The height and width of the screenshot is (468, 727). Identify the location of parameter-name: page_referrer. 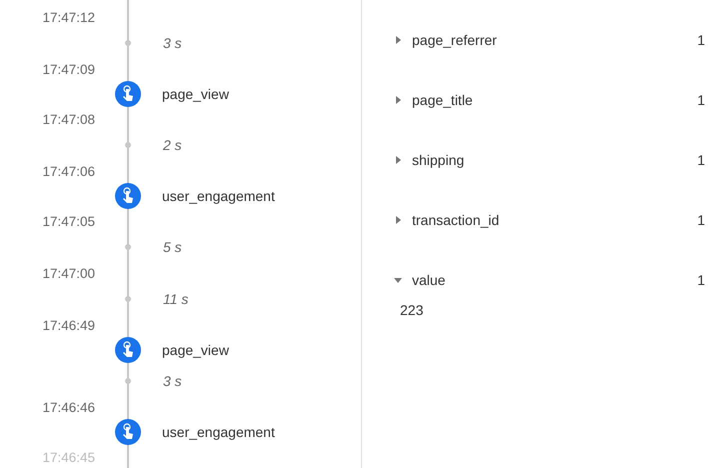
(555, 40).